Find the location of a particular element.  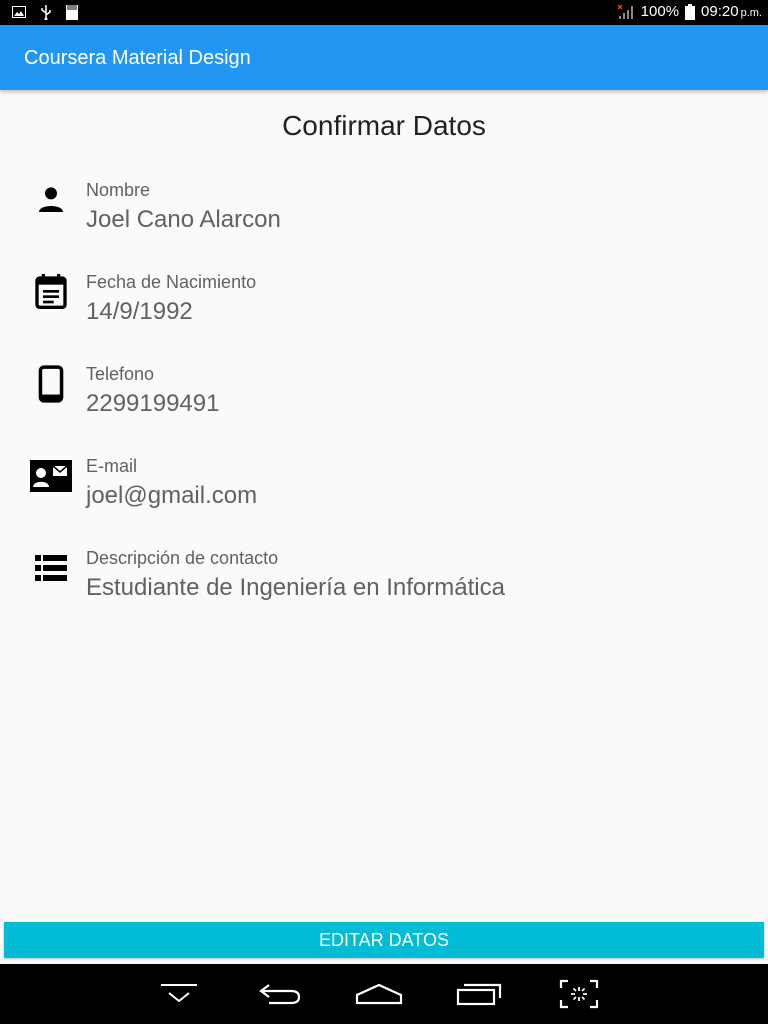

field-value: Joel Cano Alarcon is located at coordinates (183, 219).